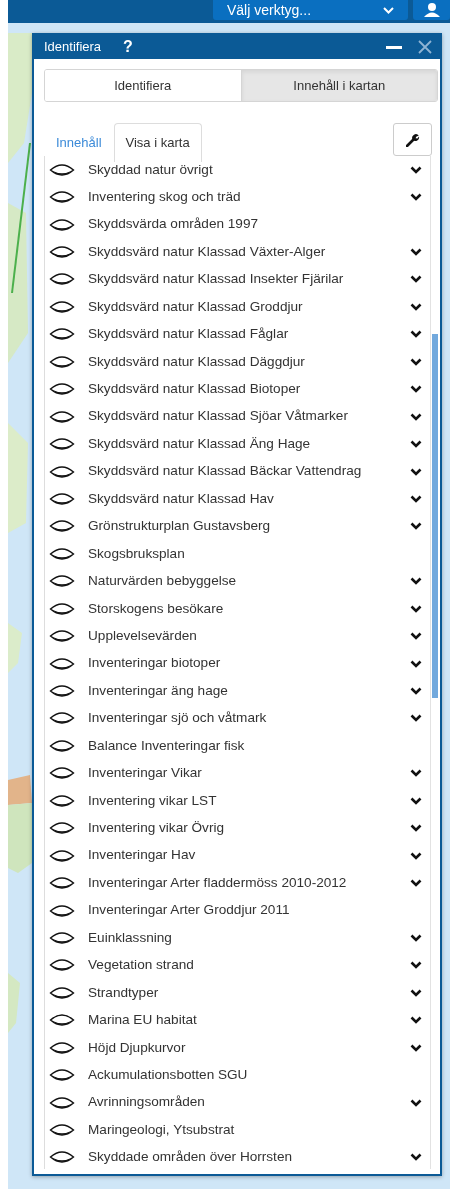  I want to click on tab: Visa i karta, so click(157, 142).